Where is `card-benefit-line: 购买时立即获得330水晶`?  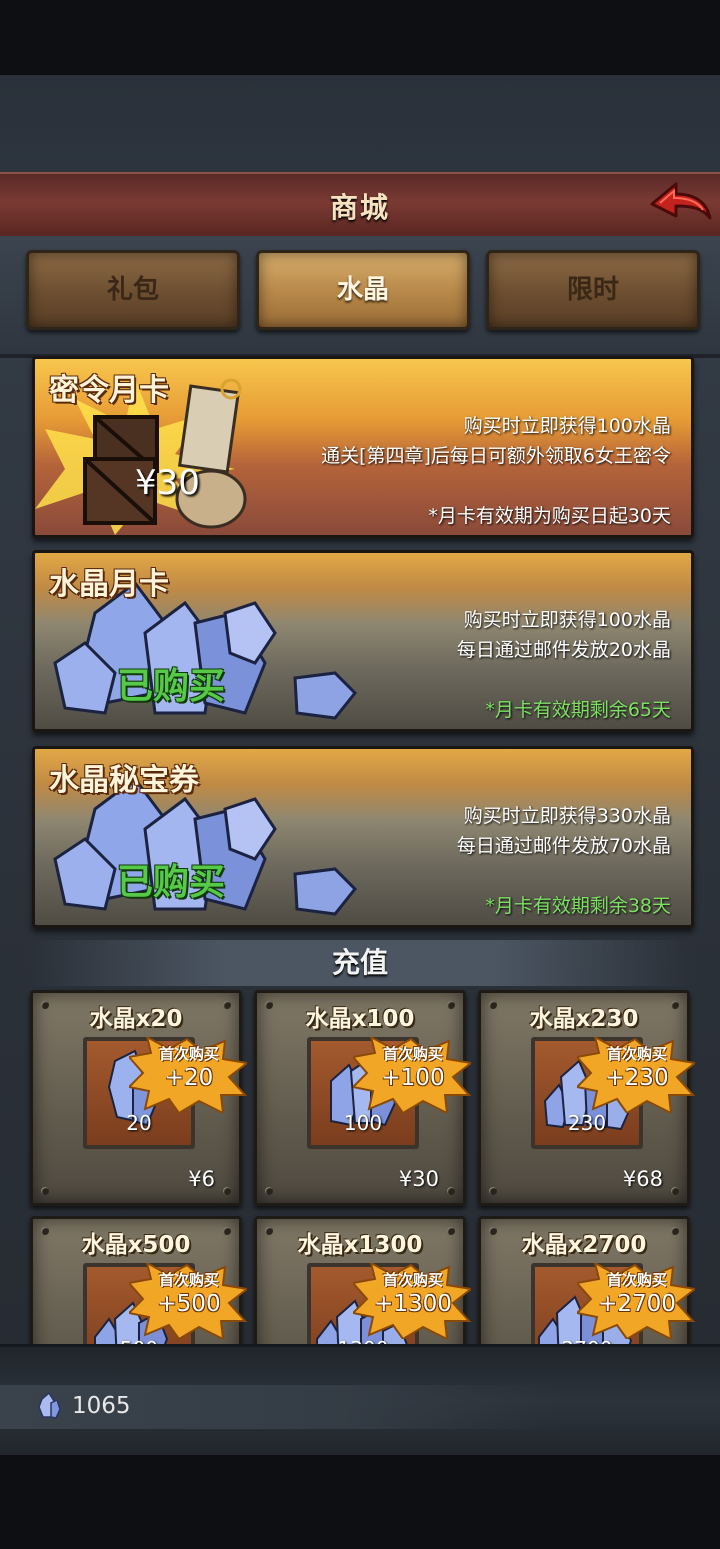 card-benefit-line: 购买时立即获得330水晶 is located at coordinates (567, 816).